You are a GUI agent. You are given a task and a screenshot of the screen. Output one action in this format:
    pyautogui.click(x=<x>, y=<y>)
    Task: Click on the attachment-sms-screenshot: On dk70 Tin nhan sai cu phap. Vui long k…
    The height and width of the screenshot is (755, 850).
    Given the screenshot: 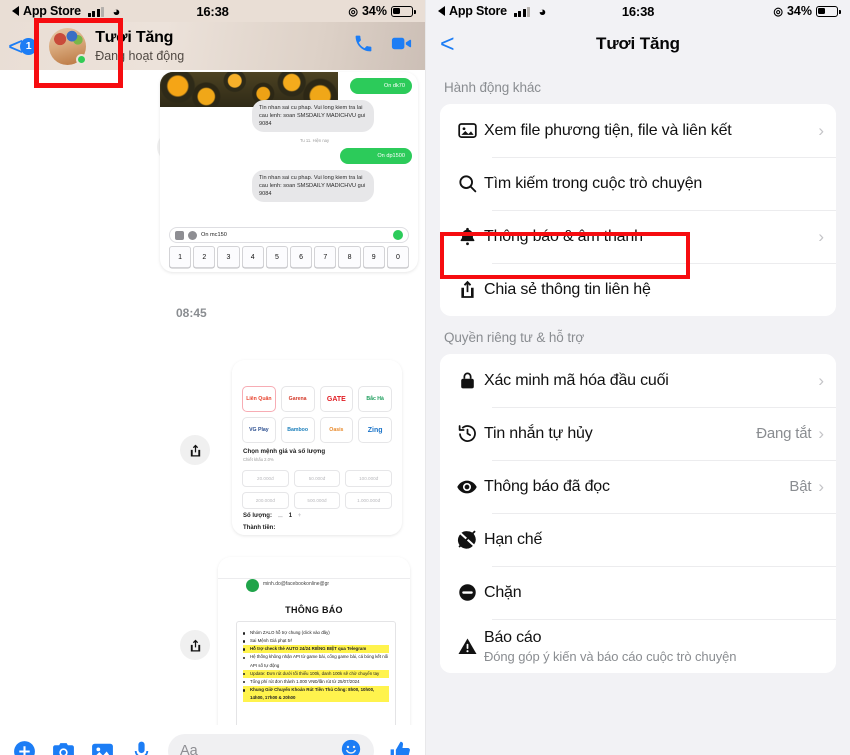 What is the action you would take?
    pyautogui.click(x=289, y=172)
    